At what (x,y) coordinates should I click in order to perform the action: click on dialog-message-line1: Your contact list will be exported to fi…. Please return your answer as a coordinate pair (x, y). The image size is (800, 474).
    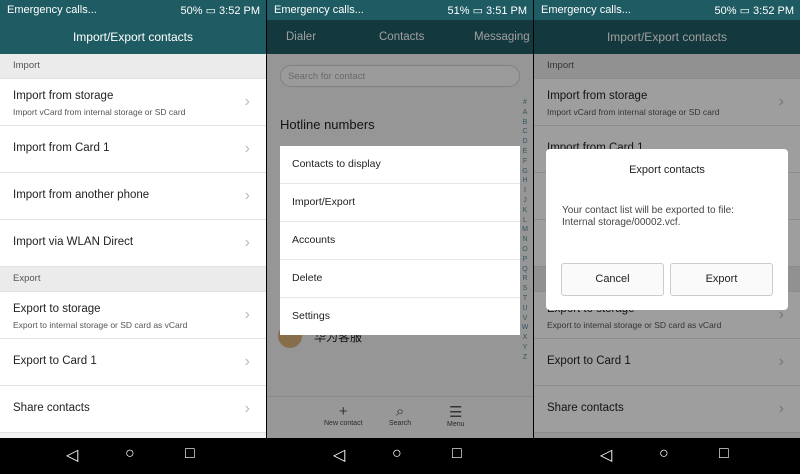
    Looking at the image, I should click on (648, 210).